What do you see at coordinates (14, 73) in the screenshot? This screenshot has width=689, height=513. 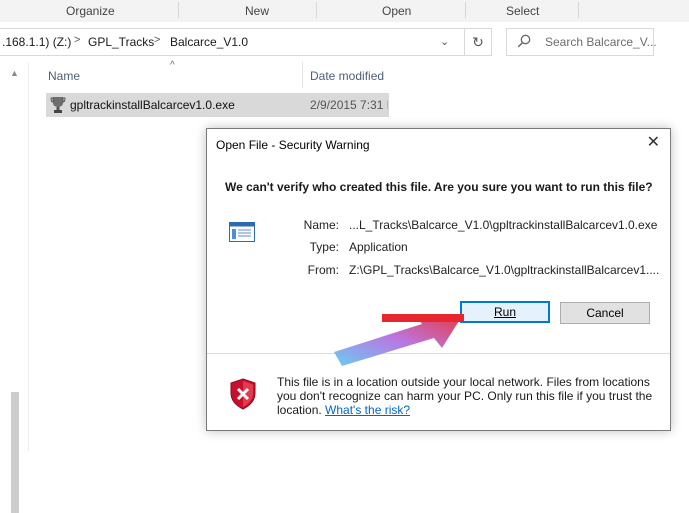 I see `scroll-up-icon: ▲` at bounding box center [14, 73].